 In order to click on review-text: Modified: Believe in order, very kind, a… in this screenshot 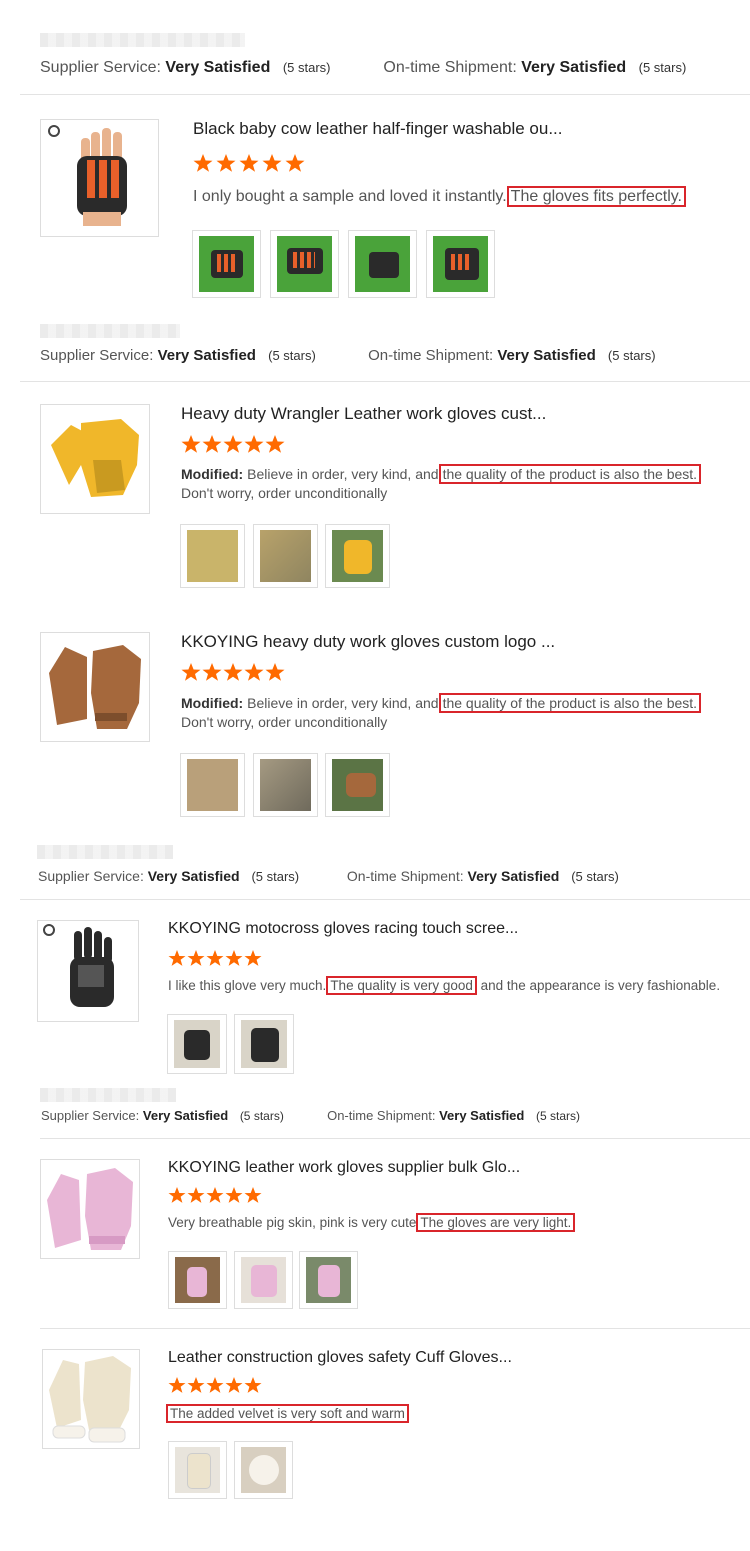, I will do `click(461, 483)`.